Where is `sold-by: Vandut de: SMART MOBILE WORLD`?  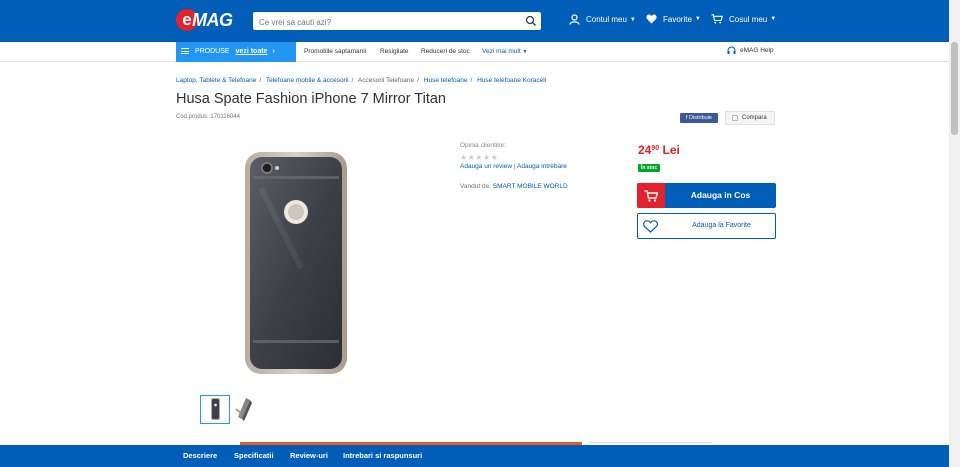
sold-by: Vandut de: SMART MOBILE WORLD is located at coordinates (514, 186).